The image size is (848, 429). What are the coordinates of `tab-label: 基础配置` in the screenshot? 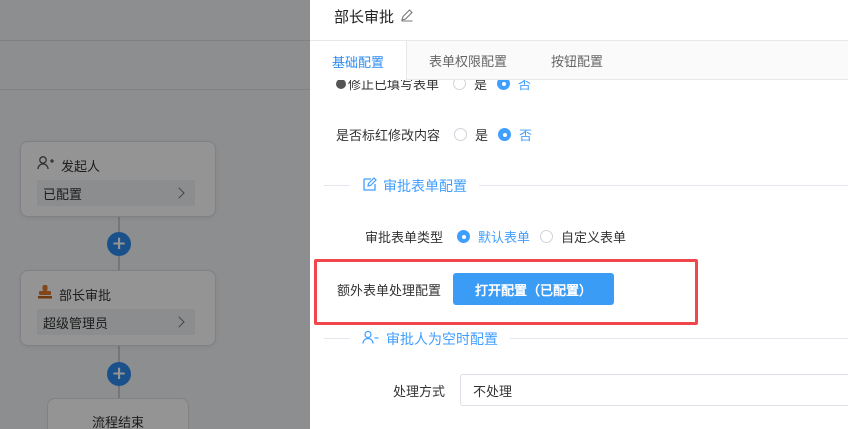 It's located at (358, 63).